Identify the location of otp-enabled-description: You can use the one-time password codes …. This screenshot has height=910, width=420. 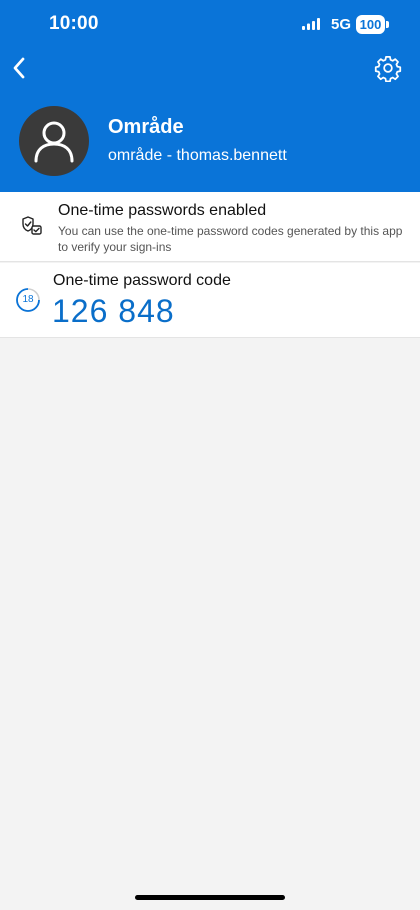
(230, 239).